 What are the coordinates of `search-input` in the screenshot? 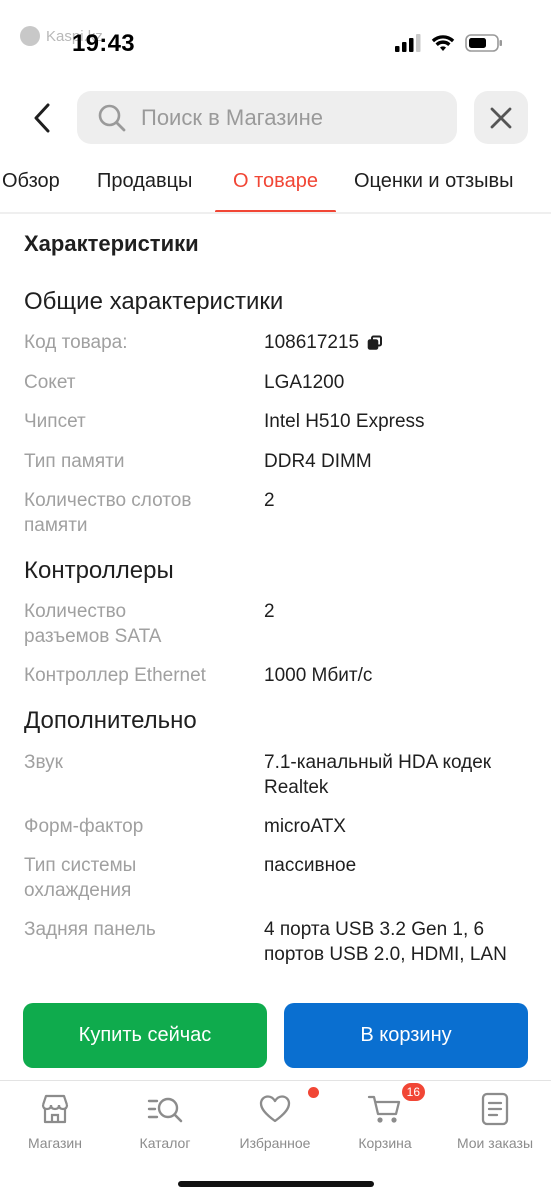 It's located at (286, 117).